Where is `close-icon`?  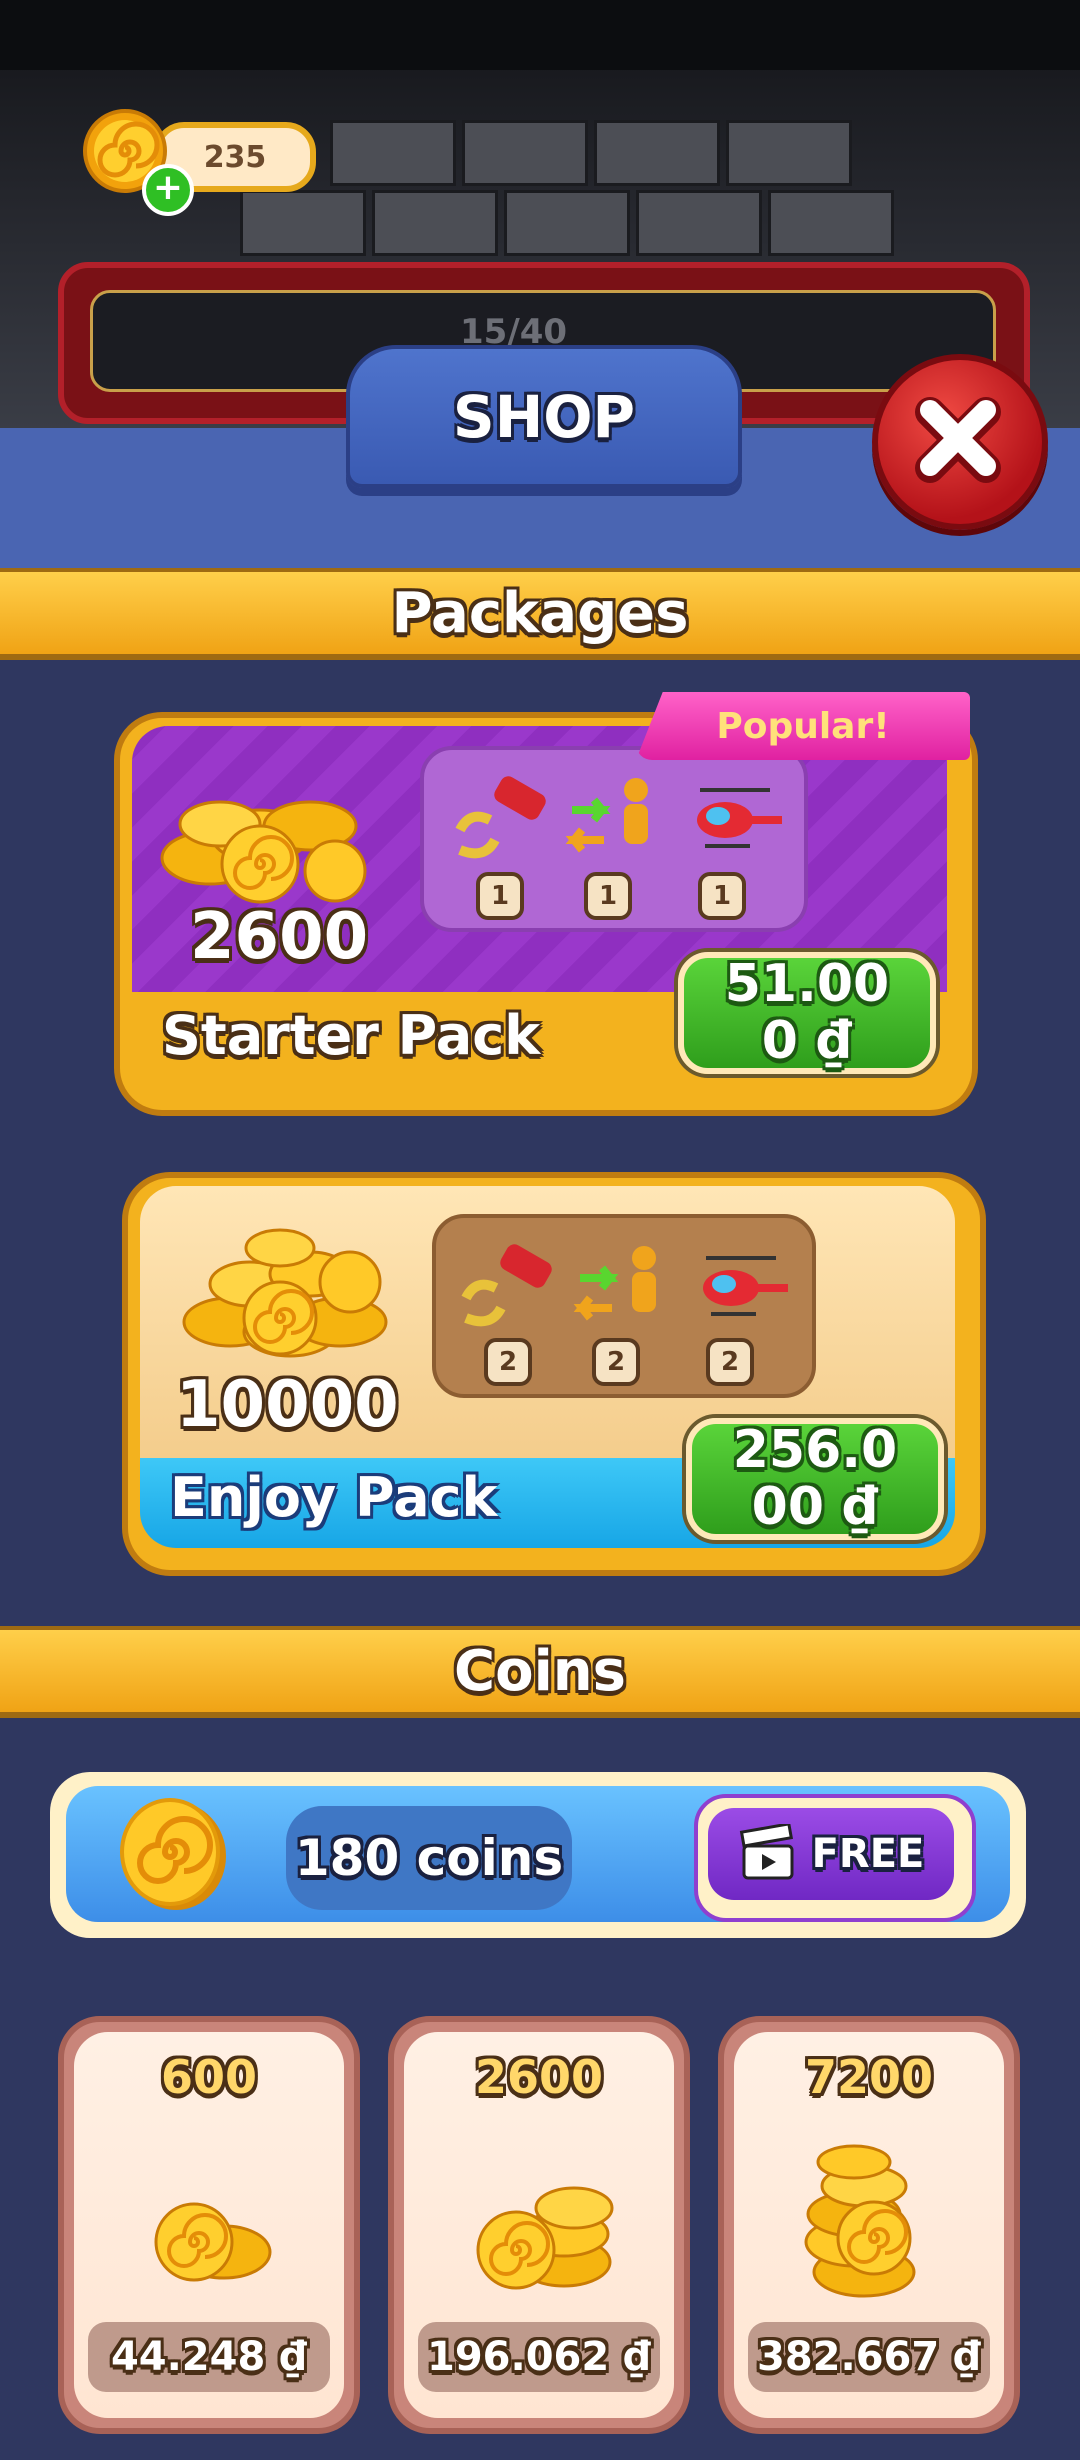
close-icon is located at coordinates (958, 440).